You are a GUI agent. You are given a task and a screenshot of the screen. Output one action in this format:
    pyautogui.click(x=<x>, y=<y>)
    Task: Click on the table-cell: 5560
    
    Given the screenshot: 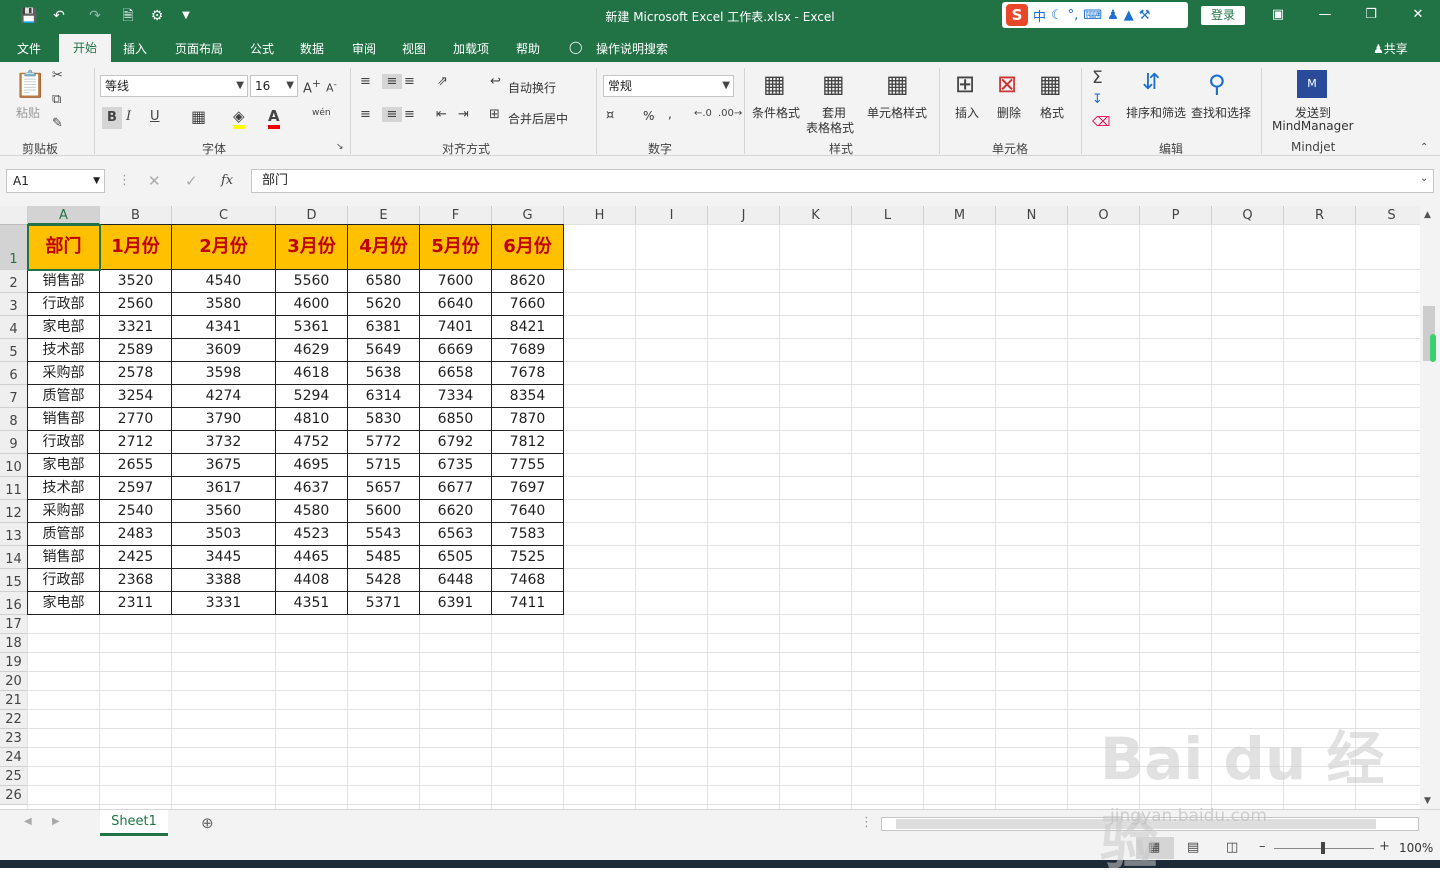 What is the action you would take?
    pyautogui.click(x=312, y=281)
    